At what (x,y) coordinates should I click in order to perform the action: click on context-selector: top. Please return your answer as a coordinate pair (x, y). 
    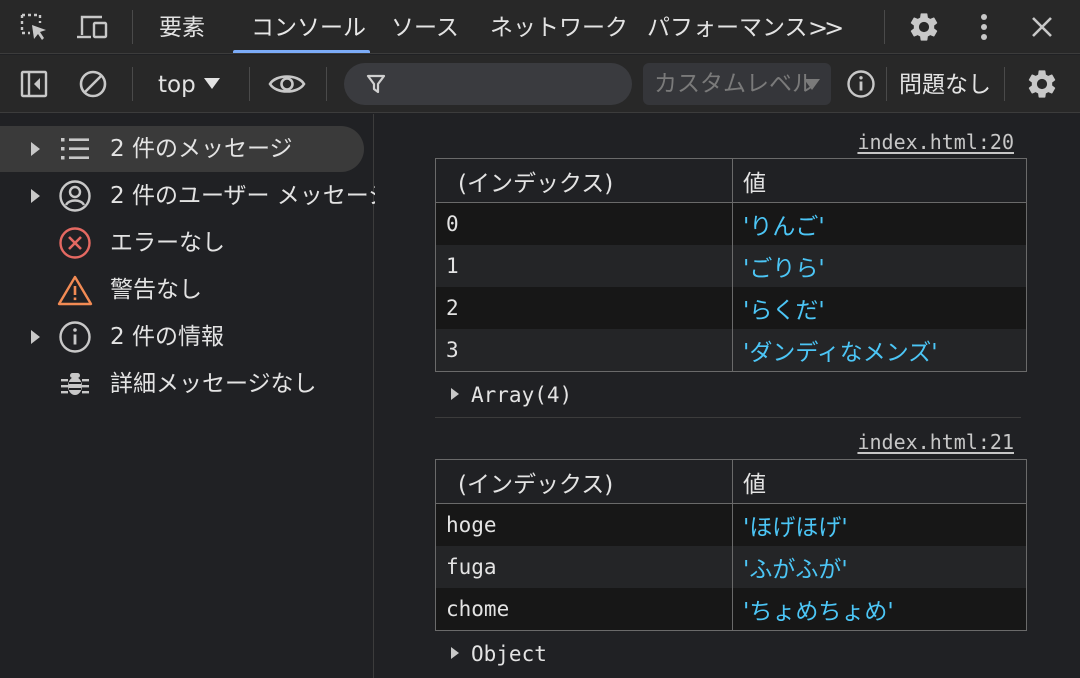
    Looking at the image, I should click on (189, 84).